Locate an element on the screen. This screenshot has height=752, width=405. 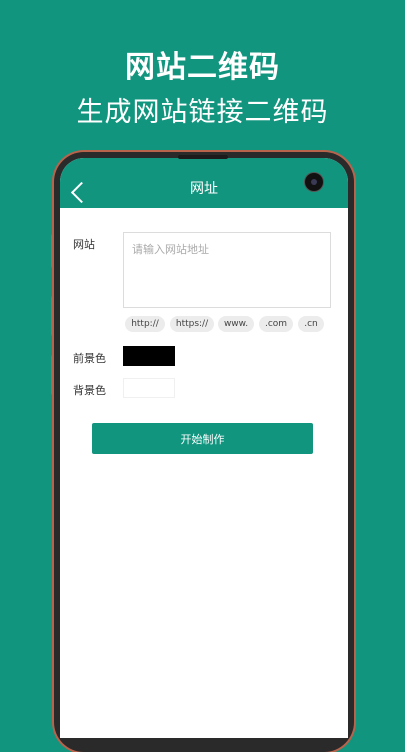
promo-title: 网站二维码 is located at coordinates (202, 67).